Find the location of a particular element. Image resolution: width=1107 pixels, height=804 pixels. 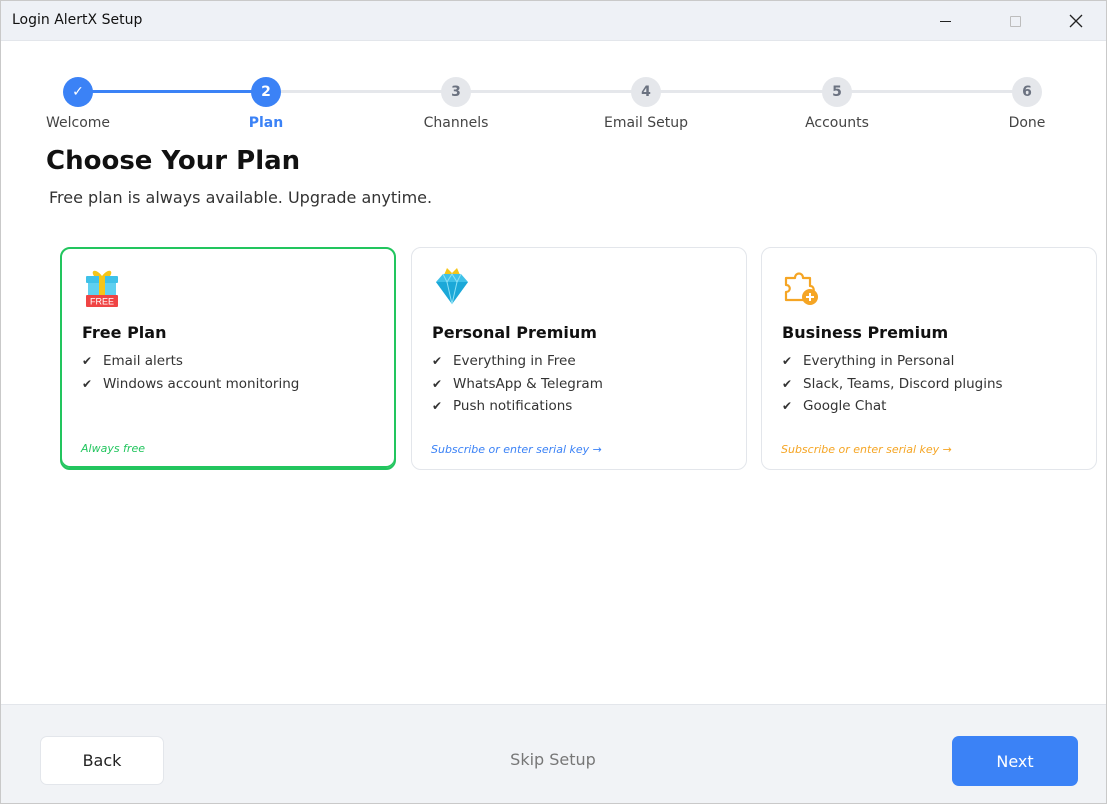

puzzle-plus-icon is located at coordinates (801, 288).